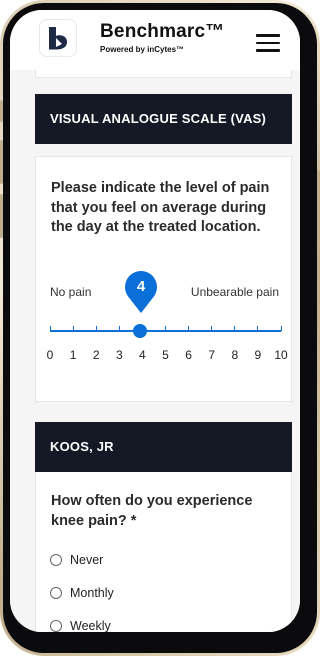 The height and width of the screenshot is (656, 320). I want to click on koos-section-header: KOOS, JR, so click(163, 447).